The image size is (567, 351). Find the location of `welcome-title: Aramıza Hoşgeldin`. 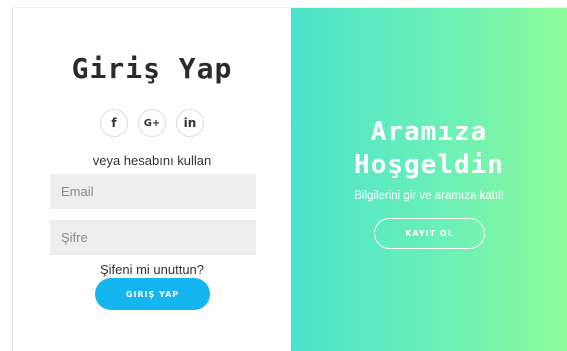

welcome-title: Aramıza Hoşgeldin is located at coordinates (429, 149).